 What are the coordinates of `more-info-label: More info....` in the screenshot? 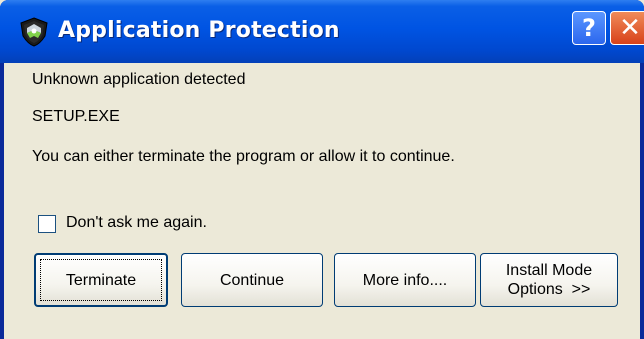 It's located at (405, 280).